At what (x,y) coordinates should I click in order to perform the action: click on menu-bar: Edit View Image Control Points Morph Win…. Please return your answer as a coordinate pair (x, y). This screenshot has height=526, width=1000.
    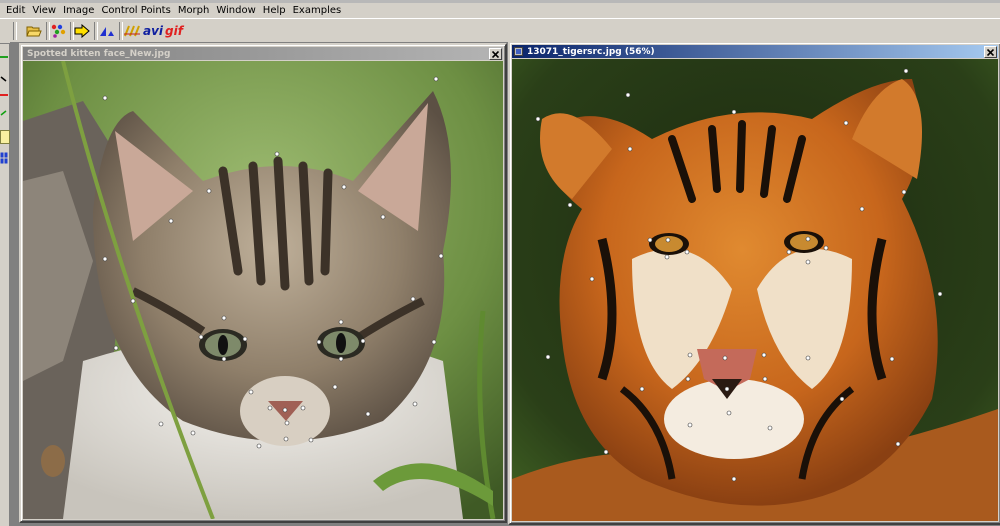
    Looking at the image, I should click on (500, 10).